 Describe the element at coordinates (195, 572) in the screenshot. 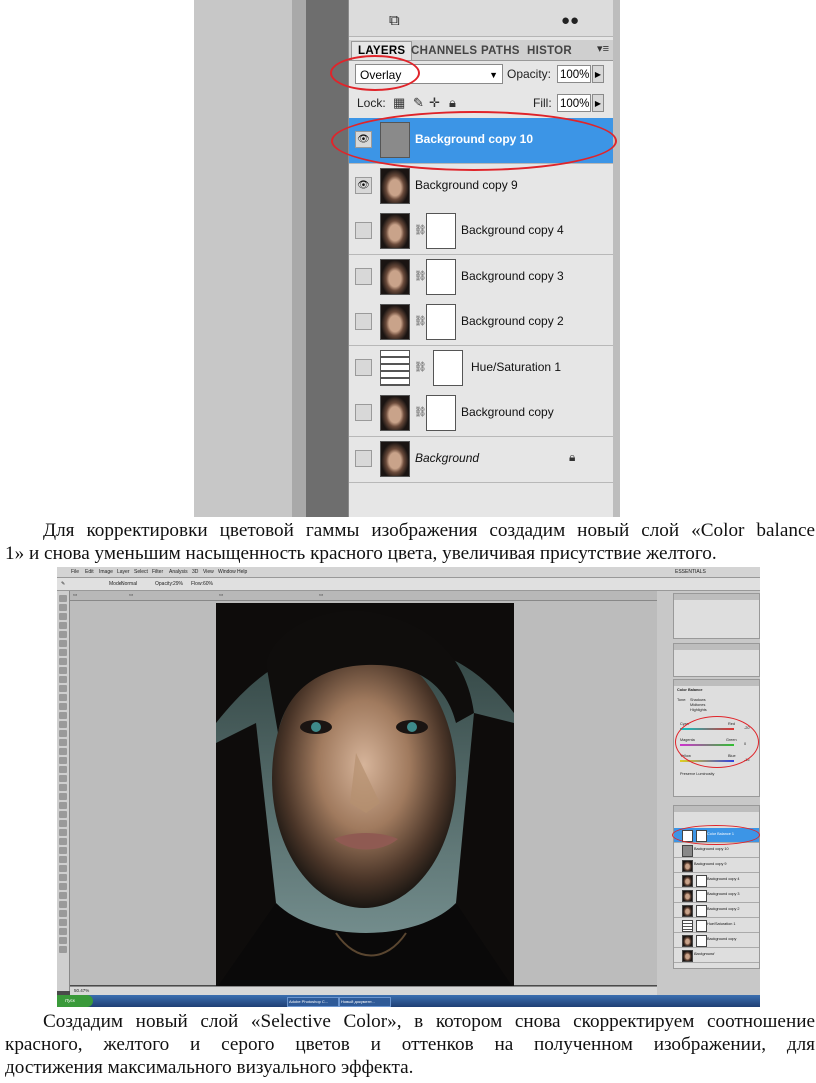

I see `menu-item: 3D` at that location.